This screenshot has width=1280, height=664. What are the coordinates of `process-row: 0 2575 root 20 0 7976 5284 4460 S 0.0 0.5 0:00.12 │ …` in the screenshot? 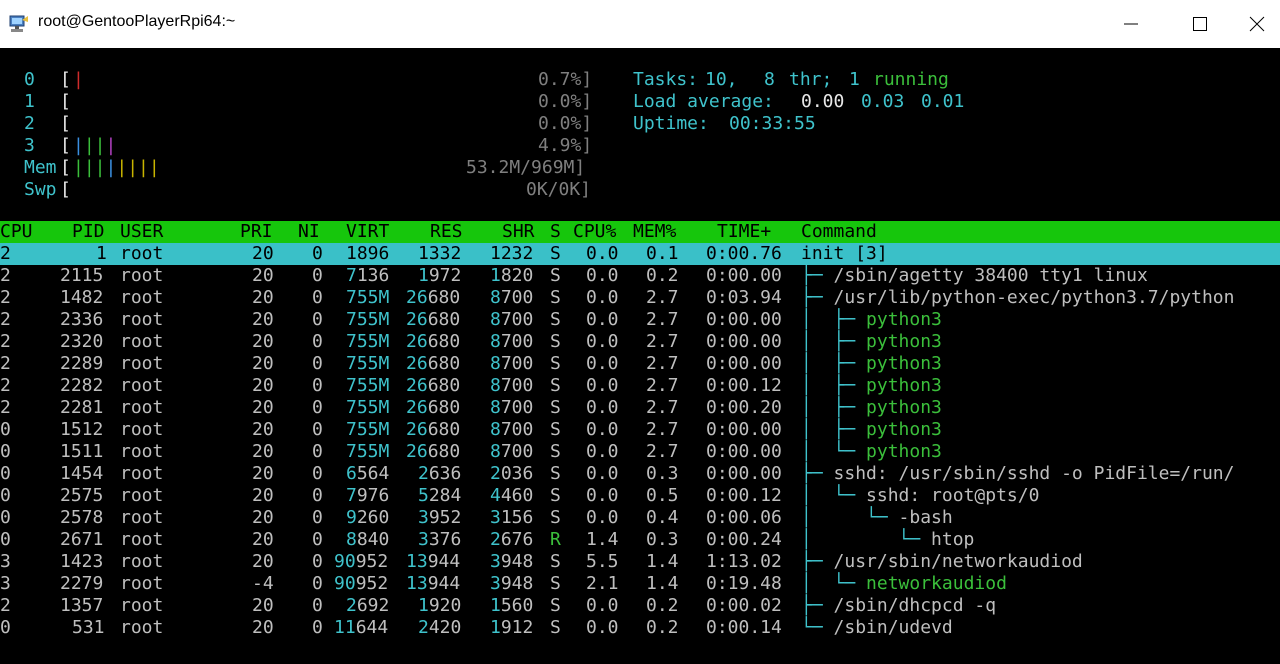 It's located at (640, 496).